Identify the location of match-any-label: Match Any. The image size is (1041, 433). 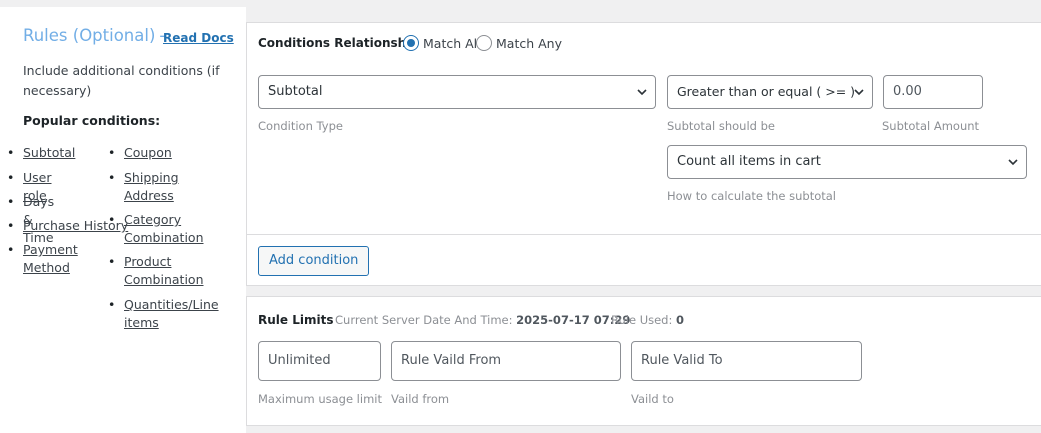
(529, 43).